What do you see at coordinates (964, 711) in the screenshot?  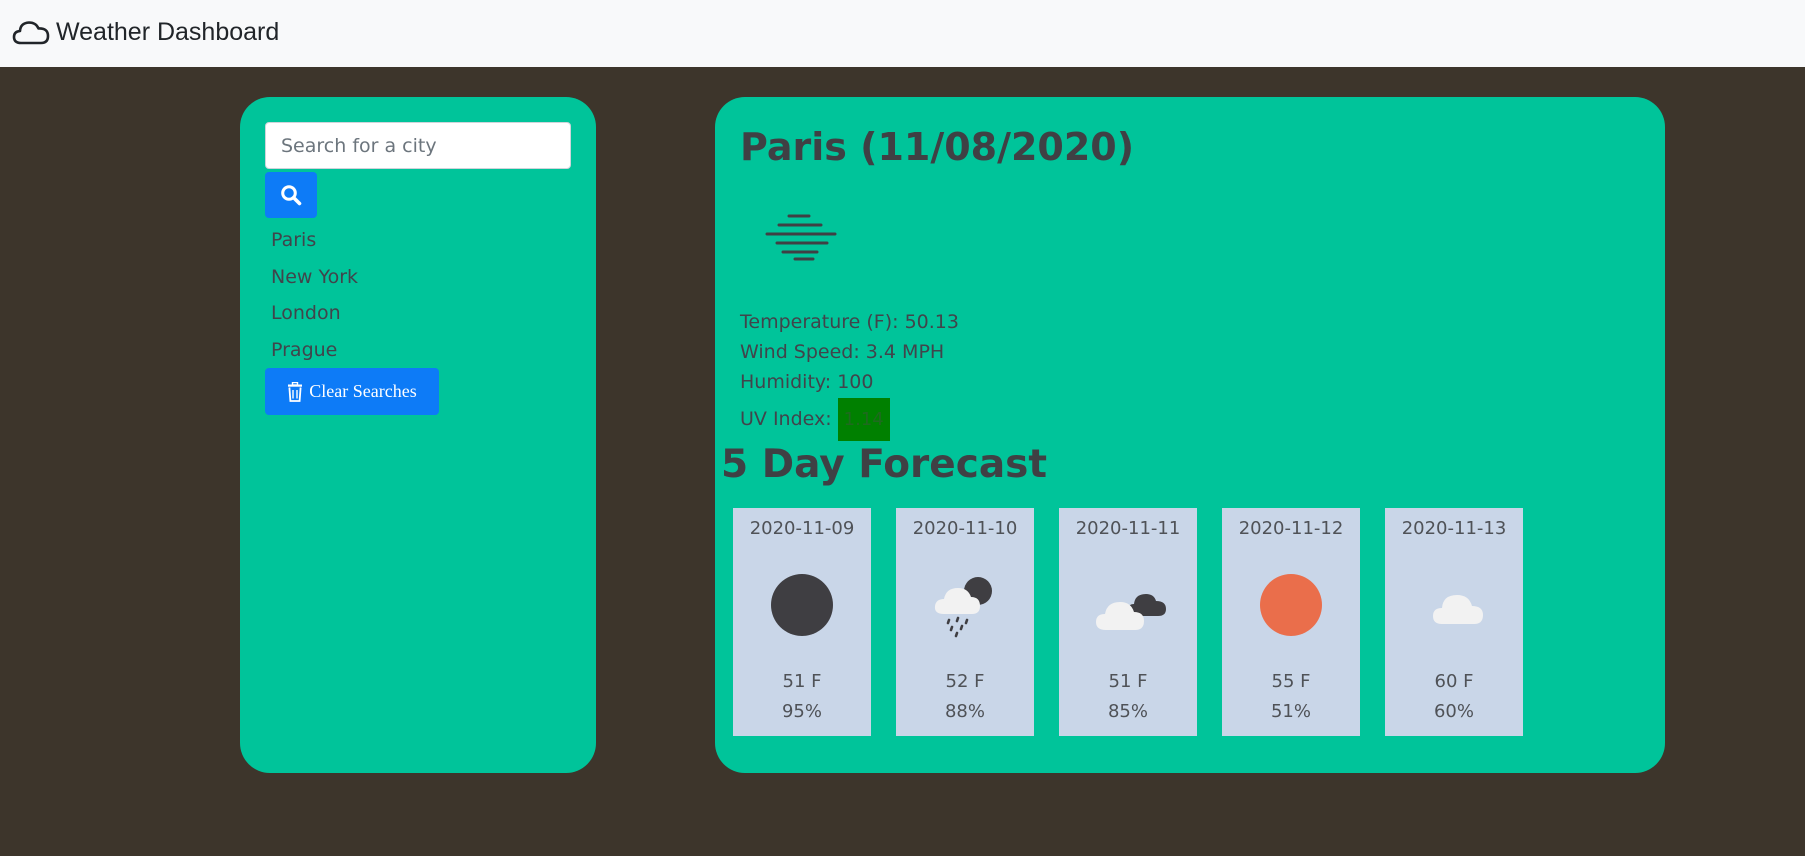 I see `forecast-humidity: 88%` at bounding box center [964, 711].